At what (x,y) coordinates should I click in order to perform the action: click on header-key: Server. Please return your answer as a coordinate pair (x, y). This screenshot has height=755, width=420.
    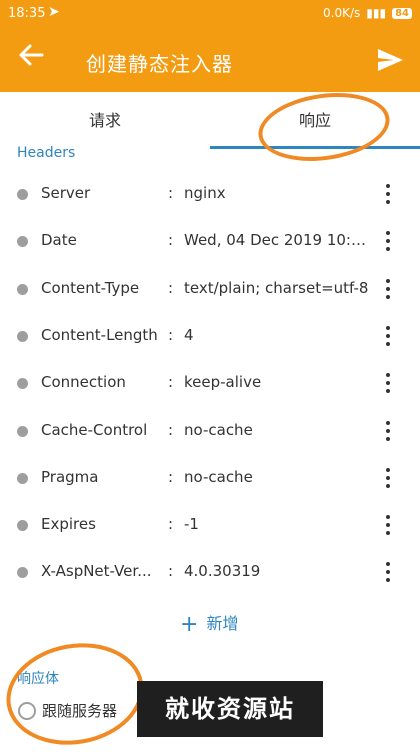
    Looking at the image, I should click on (66, 193).